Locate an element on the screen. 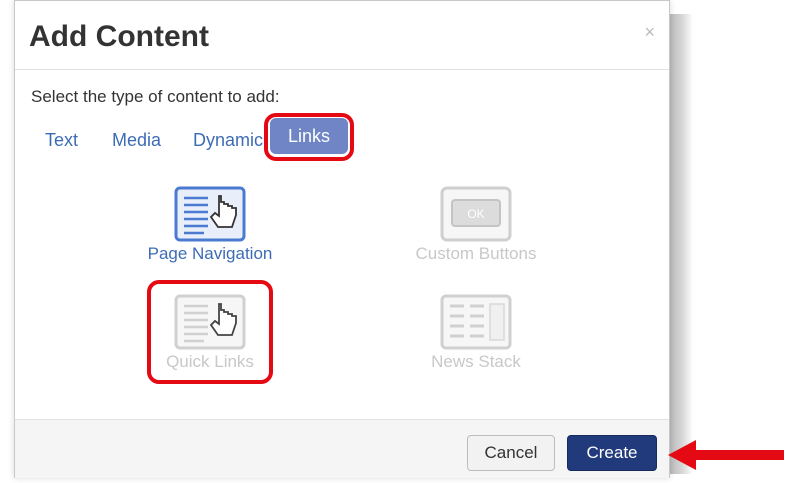  page-navigation-icon is located at coordinates (210, 214).